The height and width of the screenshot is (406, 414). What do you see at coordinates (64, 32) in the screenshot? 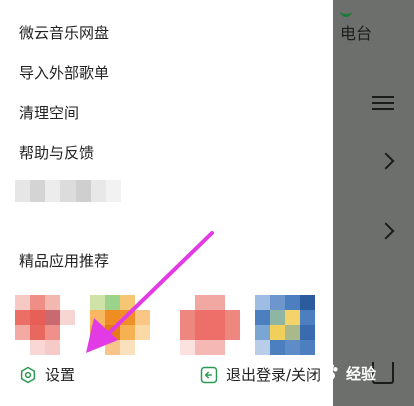
I see `menu-item-cloud-drive: 微云音乐网盘` at bounding box center [64, 32].